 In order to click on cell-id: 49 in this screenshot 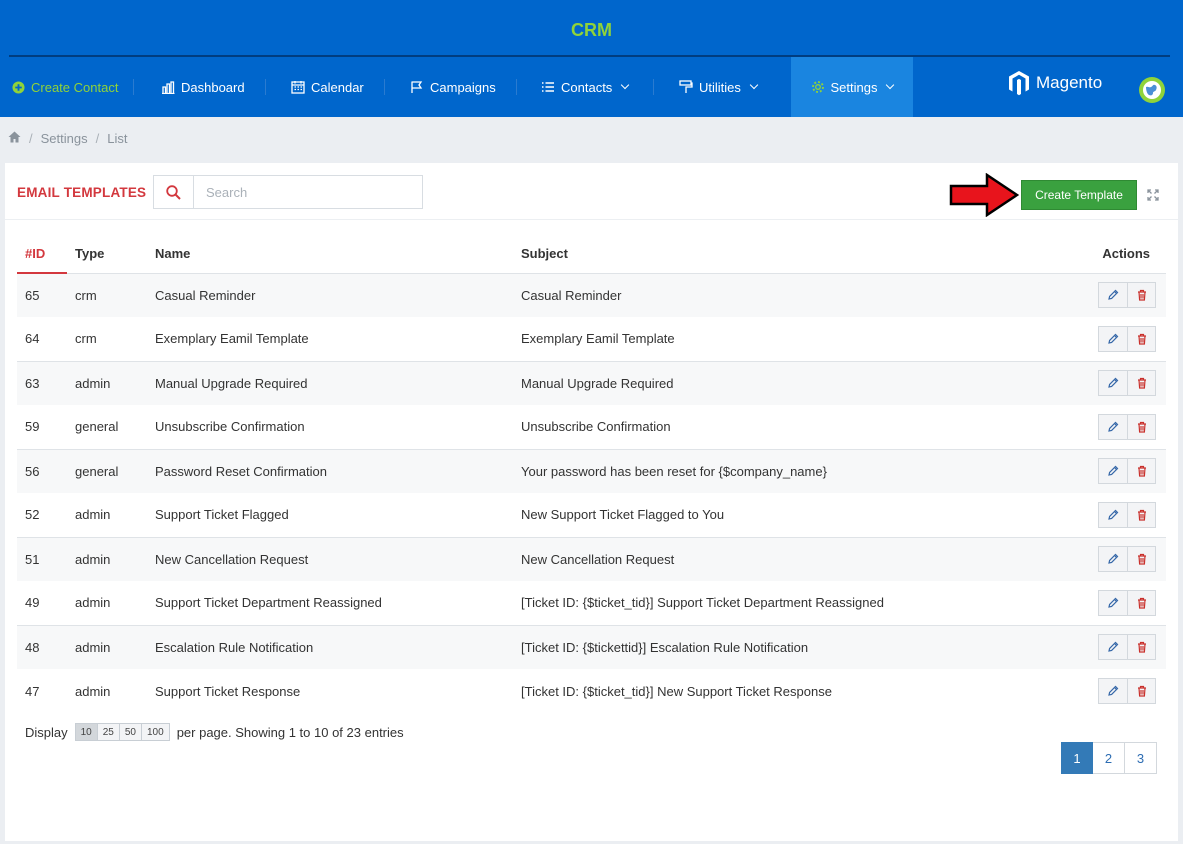, I will do `click(32, 603)`.